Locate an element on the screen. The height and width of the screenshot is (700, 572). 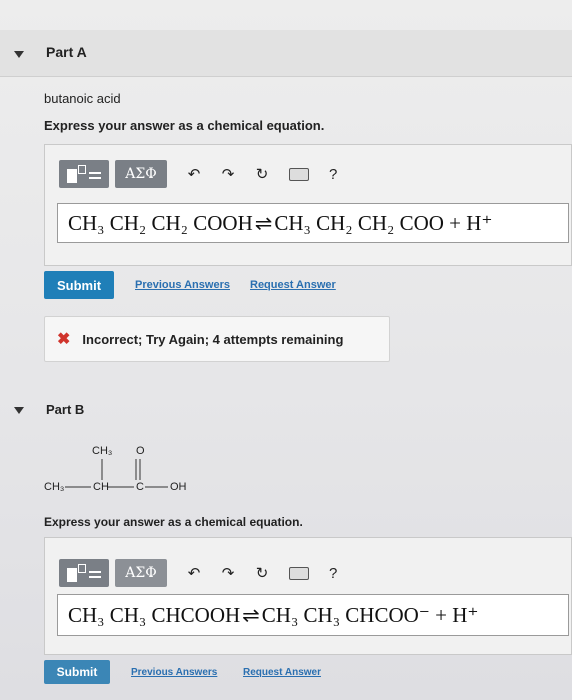
previous-answers-link-b: Previous Answers is located at coordinates (174, 672).